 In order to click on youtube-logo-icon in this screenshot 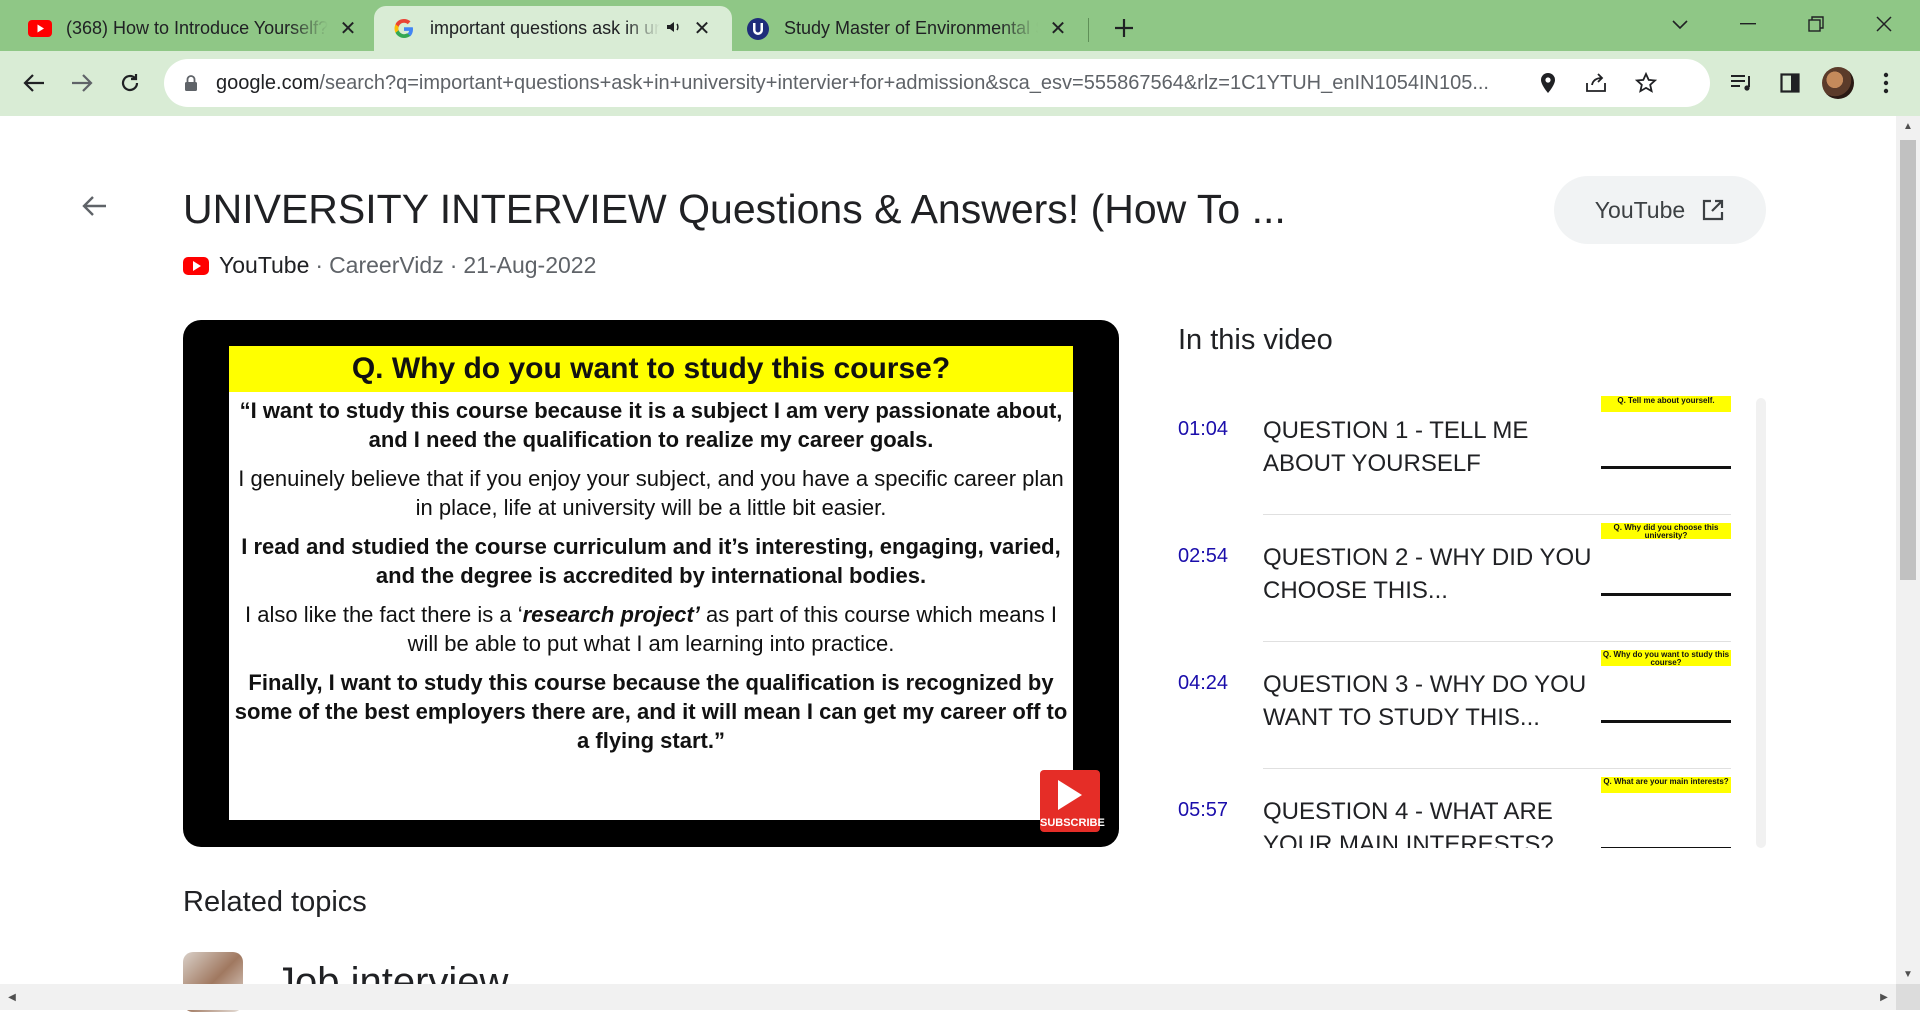, I will do `click(196, 265)`.